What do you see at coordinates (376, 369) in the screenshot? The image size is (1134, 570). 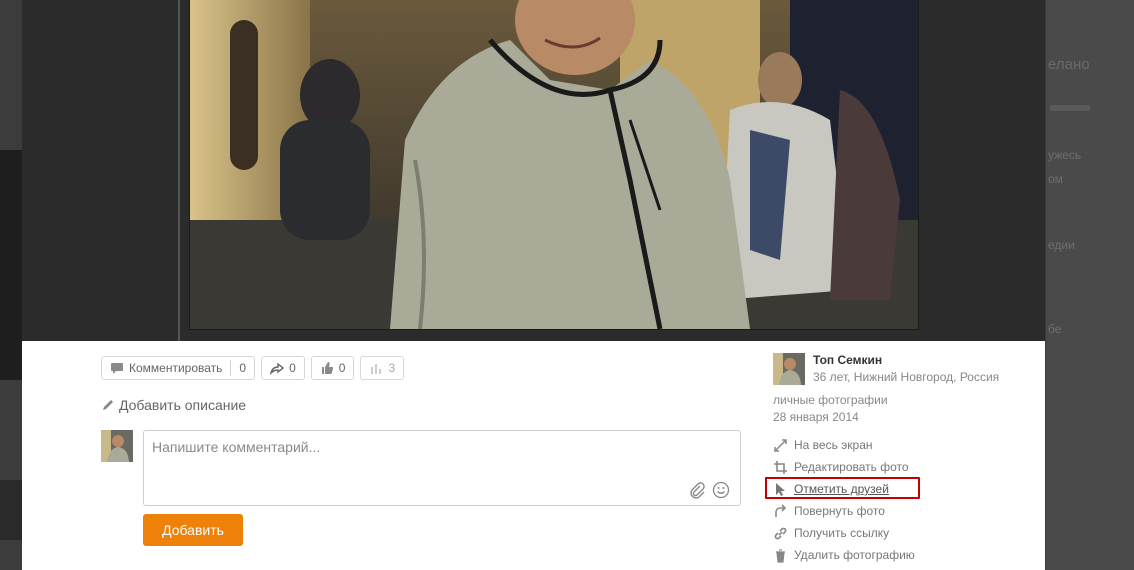 I see `stats-bars-icon` at bounding box center [376, 369].